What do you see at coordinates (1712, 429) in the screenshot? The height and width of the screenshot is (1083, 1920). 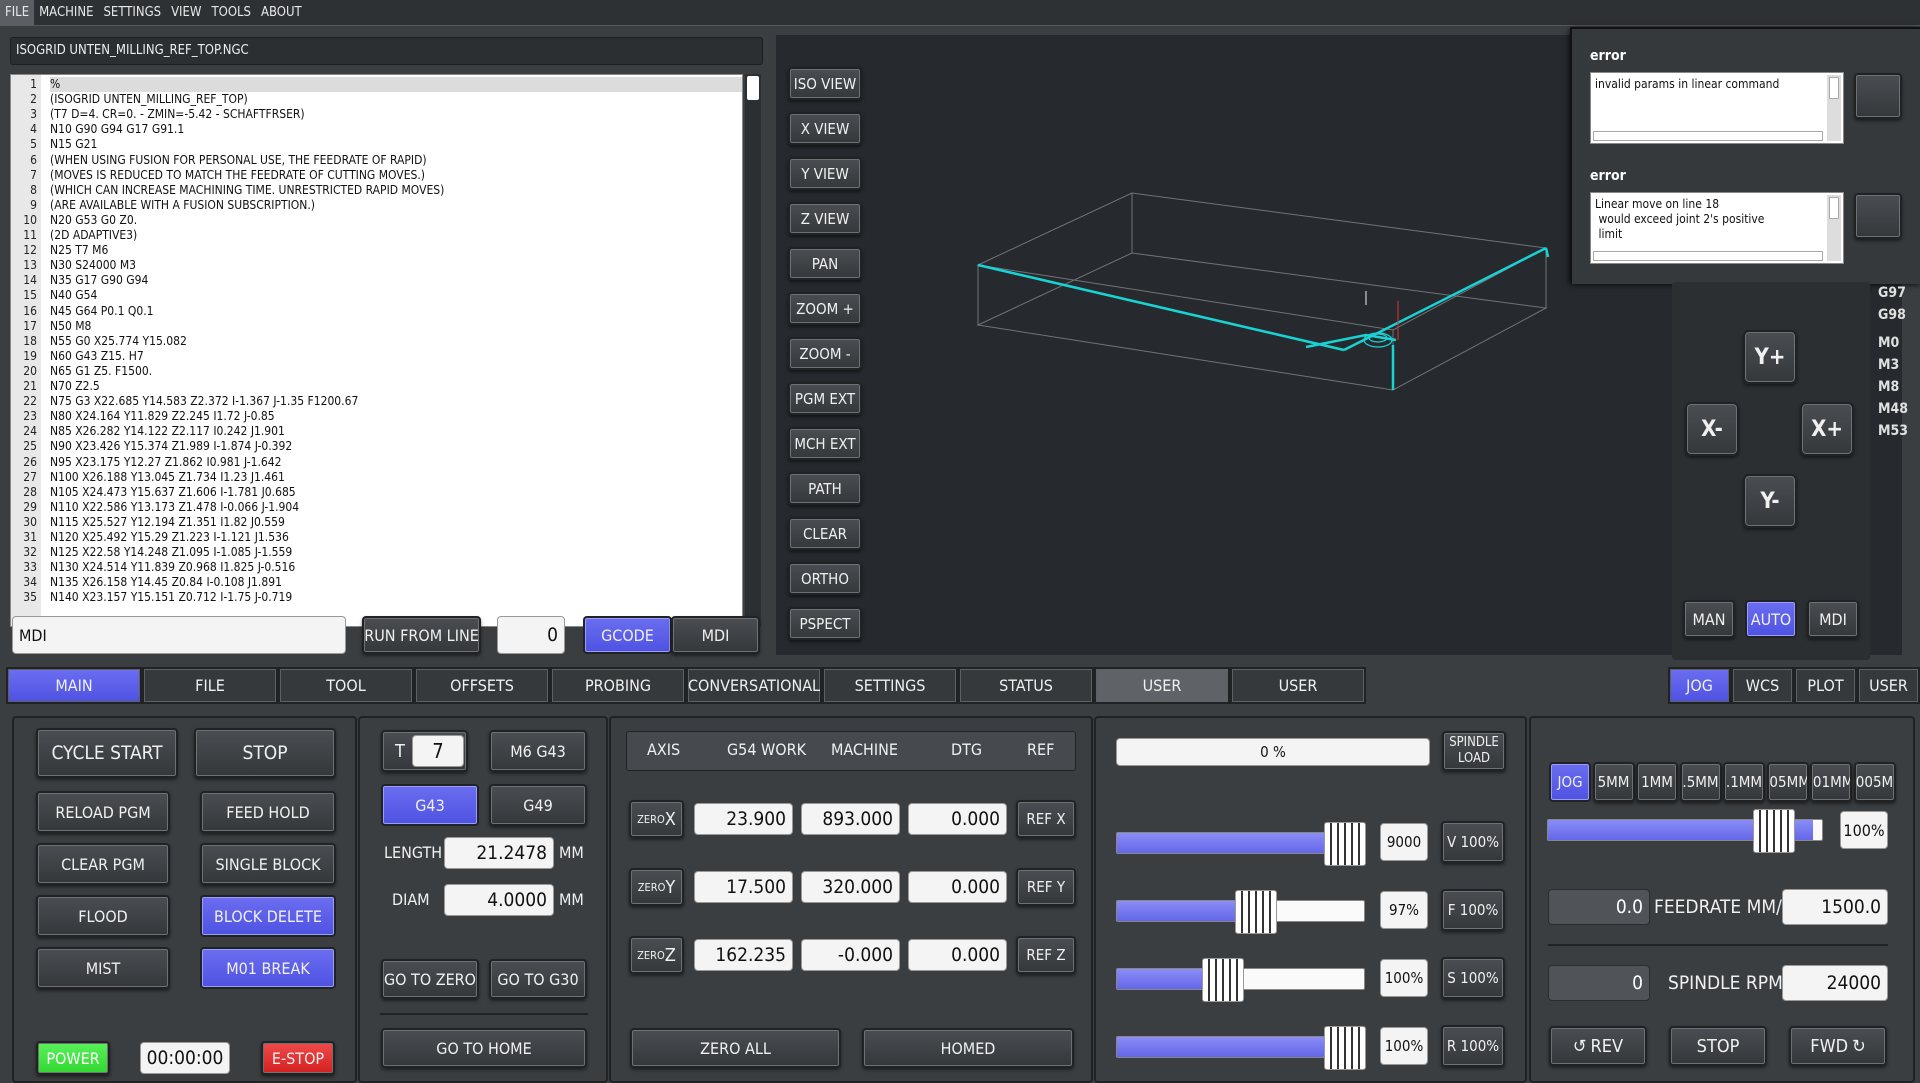 I see `jog-x-minus-button: X-` at bounding box center [1712, 429].